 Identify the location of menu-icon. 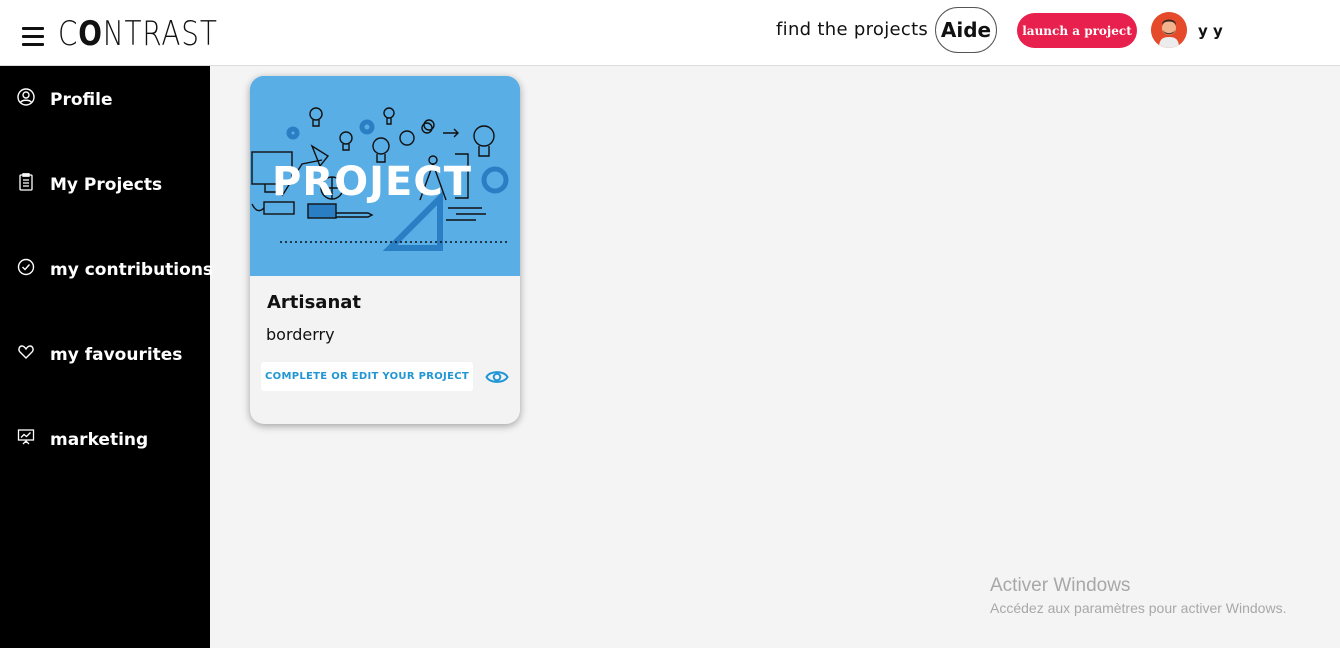
(33, 36).